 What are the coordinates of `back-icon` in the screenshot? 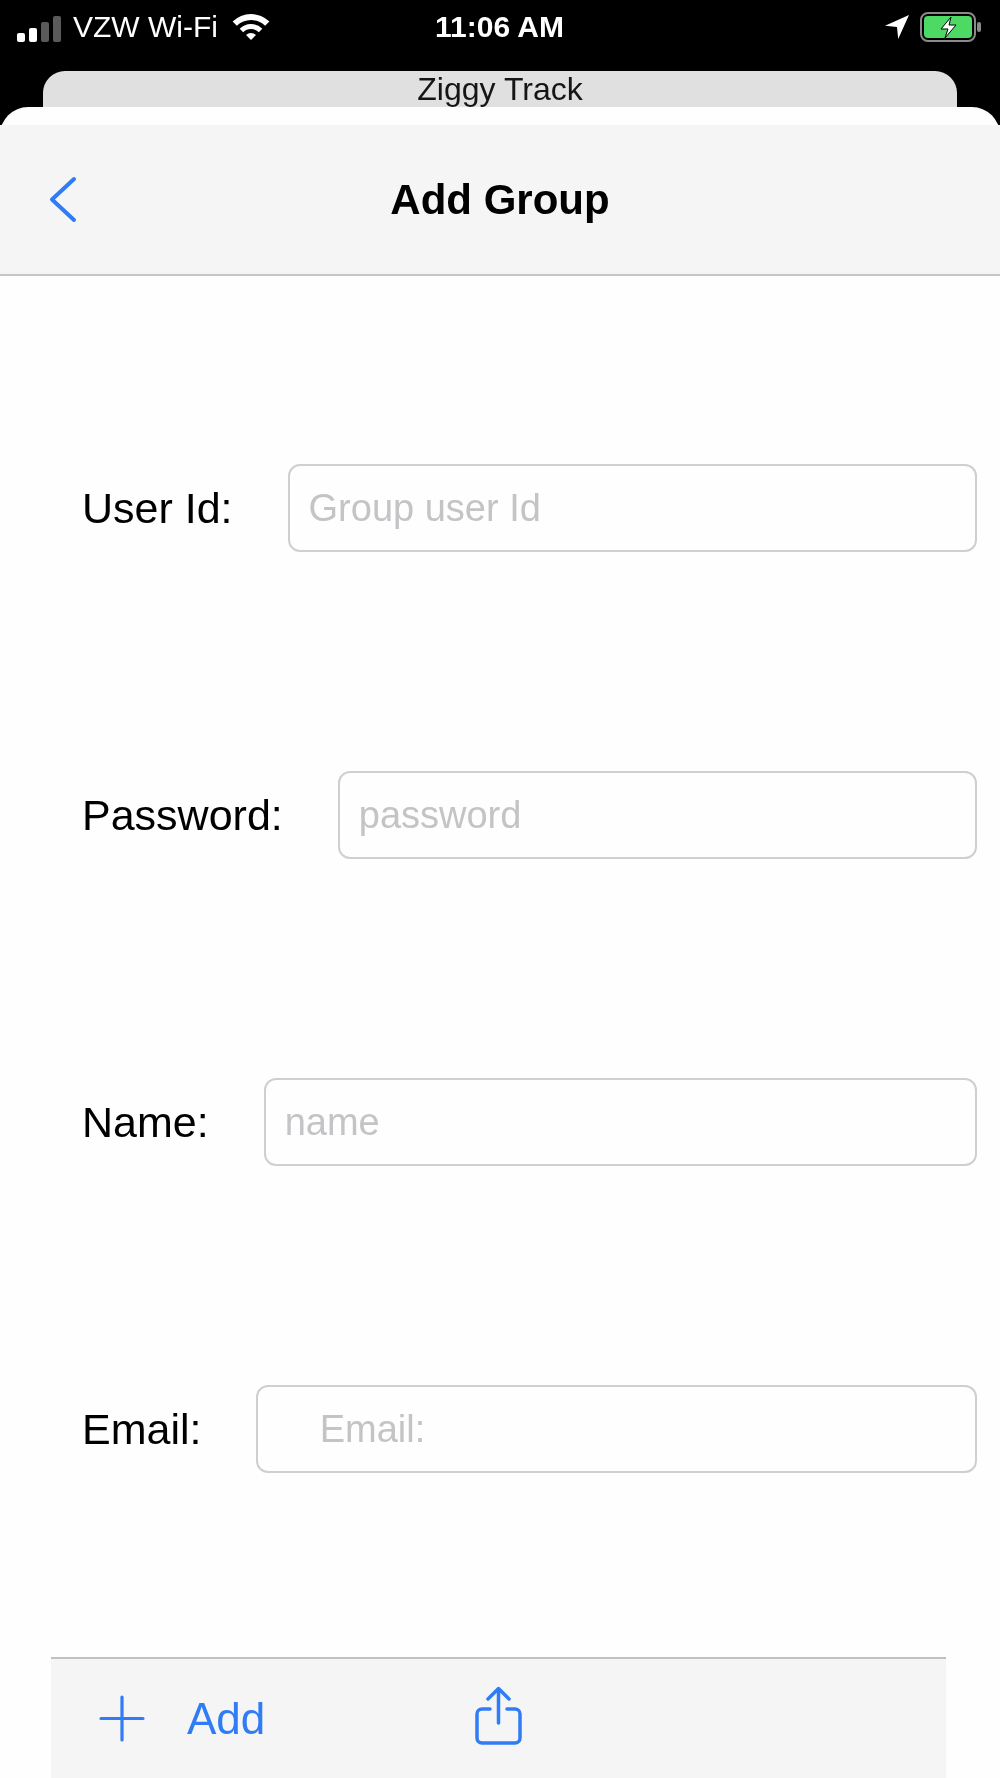 It's located at (62, 199).